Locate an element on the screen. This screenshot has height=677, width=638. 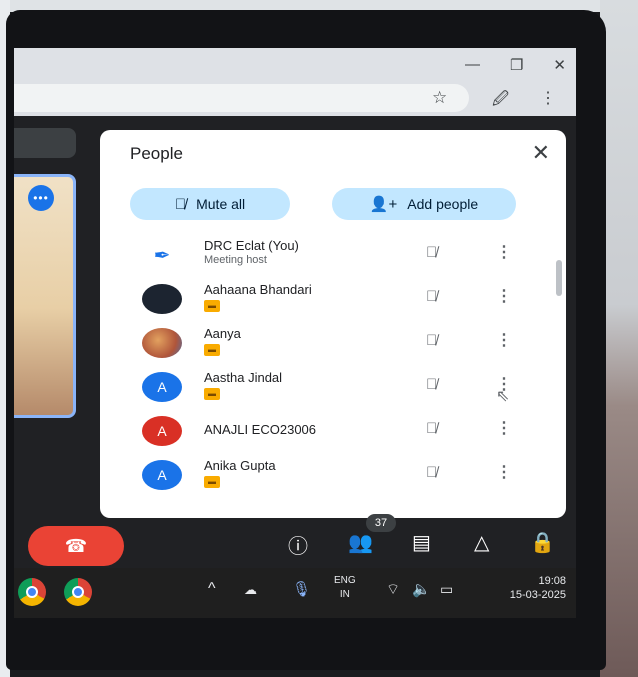
participant-row: A Aastha Jindal ▬ 🎙̸ ⋮ is located at coordinates (335, 388).